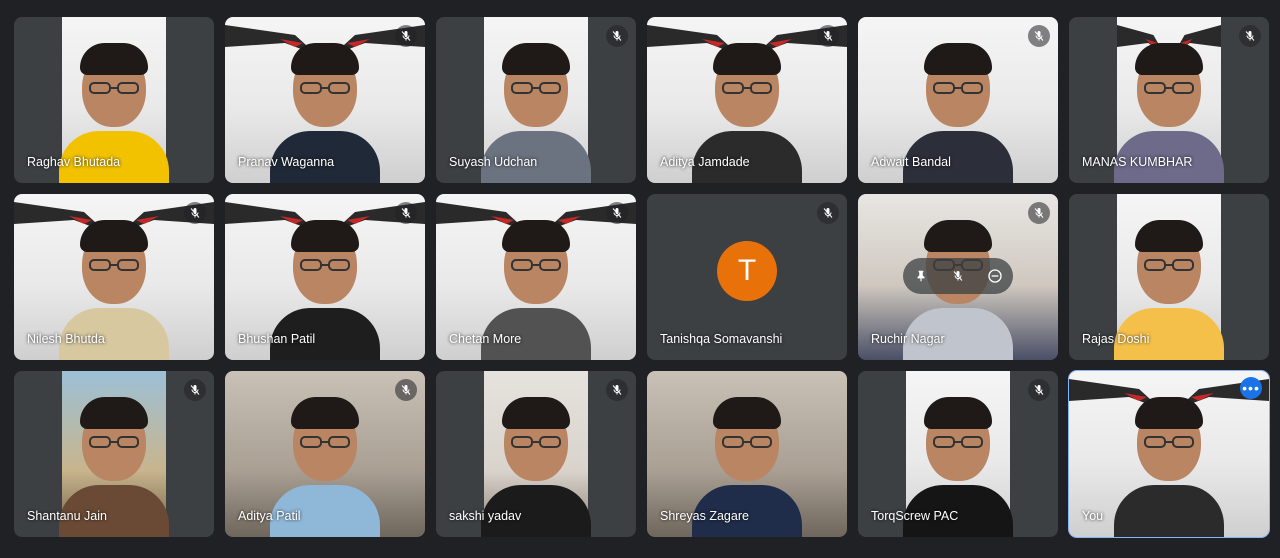  What do you see at coordinates (485, 516) in the screenshot?
I see `participant-name: sakshi yadav` at bounding box center [485, 516].